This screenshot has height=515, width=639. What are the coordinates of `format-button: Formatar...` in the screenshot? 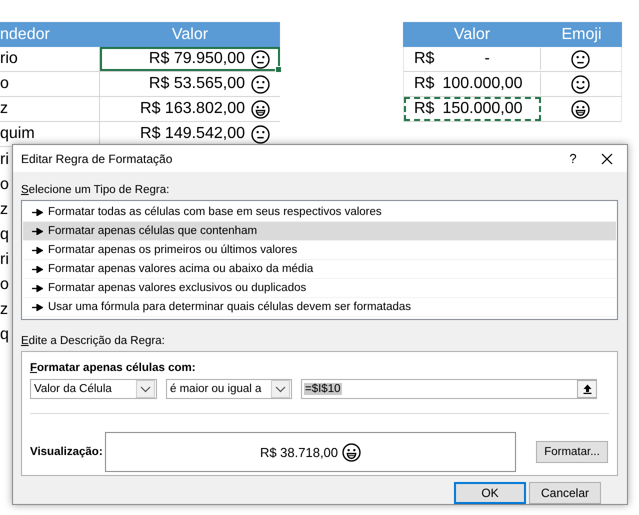 It's located at (572, 452).